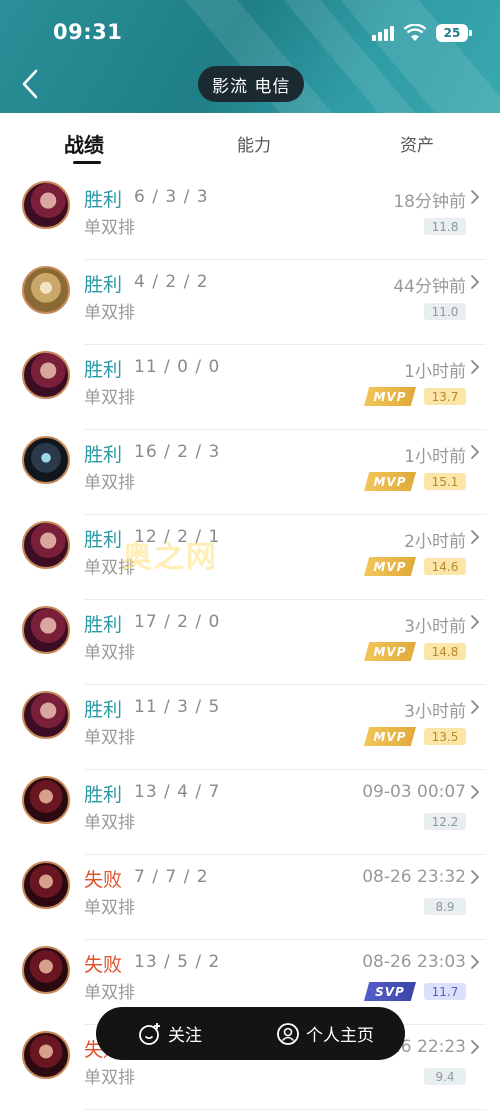 The height and width of the screenshot is (1110, 500). I want to click on match-score: 15.1, so click(445, 481).